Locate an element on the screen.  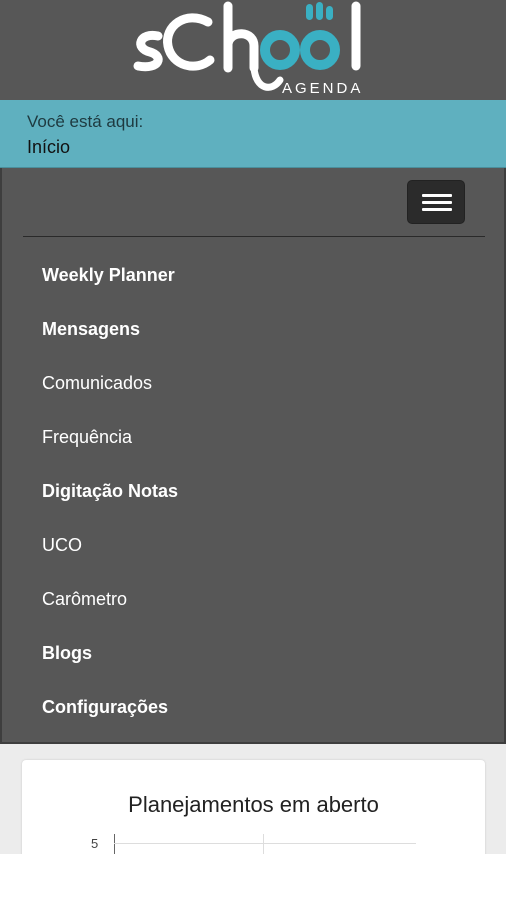
menu-item-blogs: Blogs is located at coordinates (253, 653).